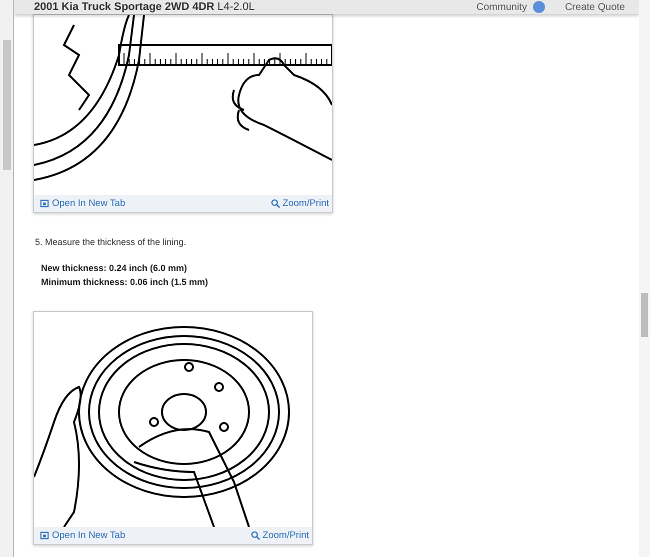 Image resolution: width=650 pixels, height=557 pixels. I want to click on step-text: 5. Measure the thickness of the lining., so click(111, 242).